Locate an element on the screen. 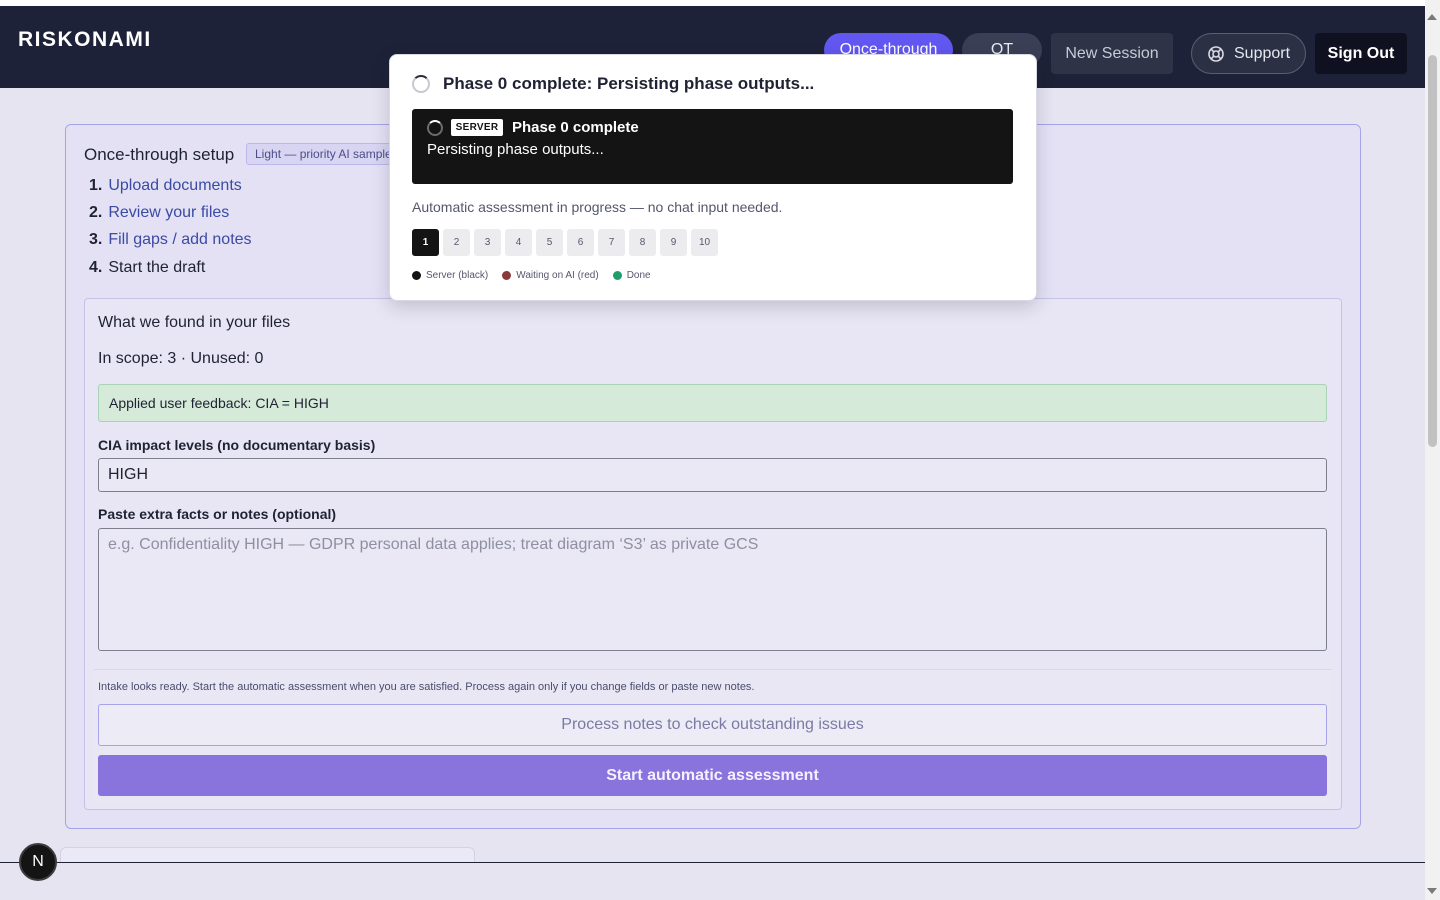  found-title: What we found in your files is located at coordinates (194, 322).